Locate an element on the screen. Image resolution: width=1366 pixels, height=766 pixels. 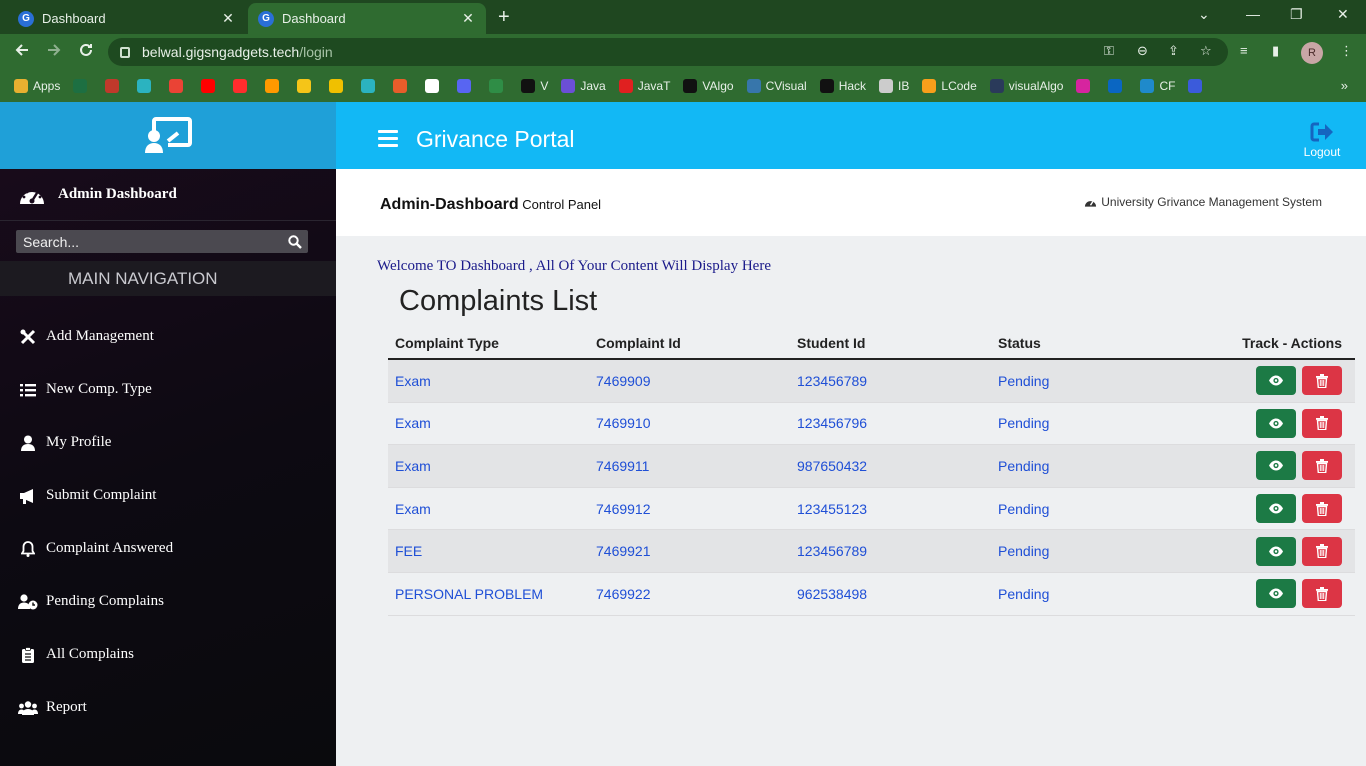
sidebar-item-pending-complains: Pending Complains is located at coordinates (91, 601).